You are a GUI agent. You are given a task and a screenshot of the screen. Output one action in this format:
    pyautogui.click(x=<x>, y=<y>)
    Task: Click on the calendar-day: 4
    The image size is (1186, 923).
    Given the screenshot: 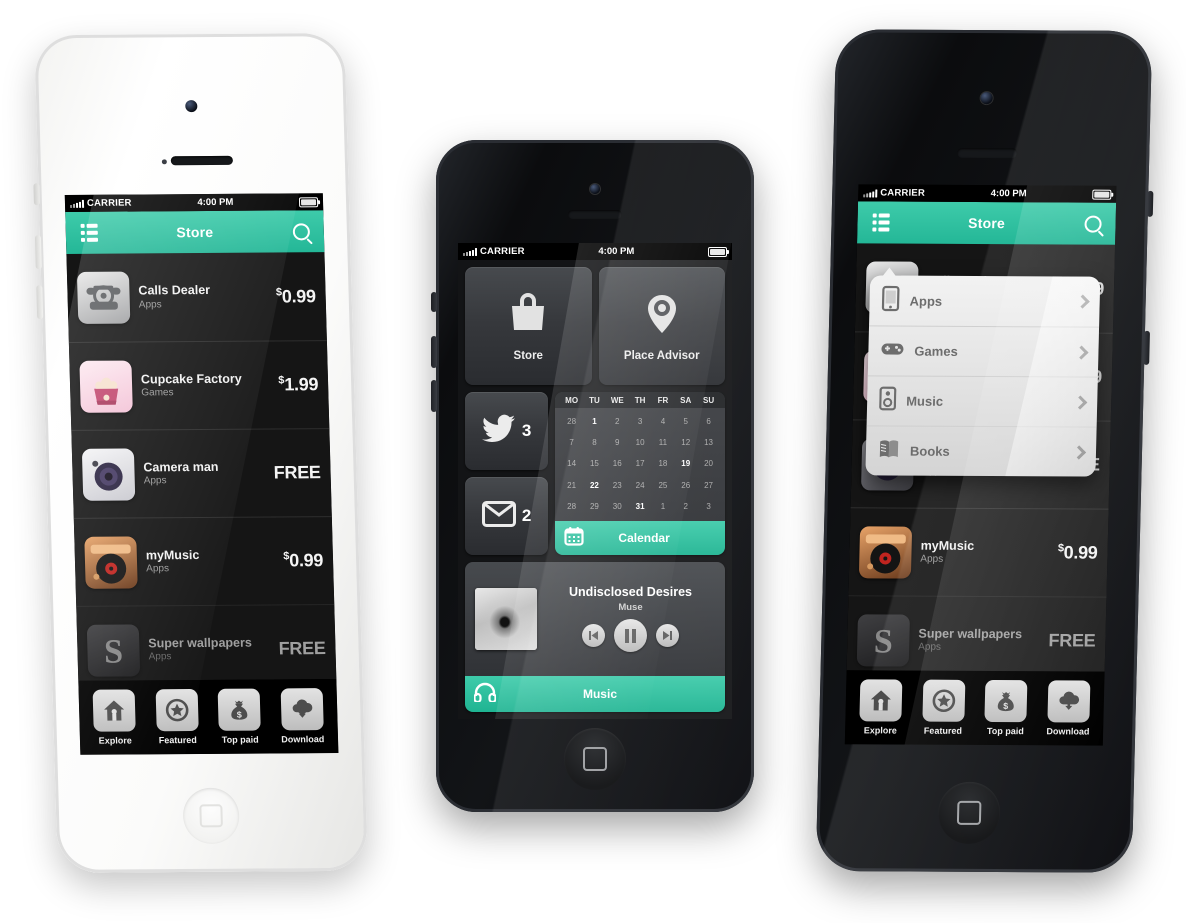 What is the action you would take?
    pyautogui.click(x=663, y=422)
    